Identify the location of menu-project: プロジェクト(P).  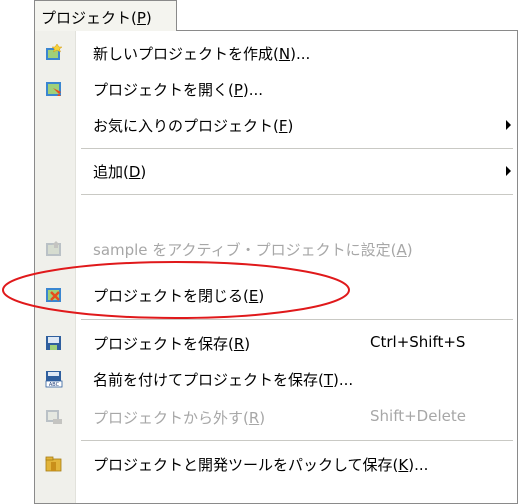
(105, 15).